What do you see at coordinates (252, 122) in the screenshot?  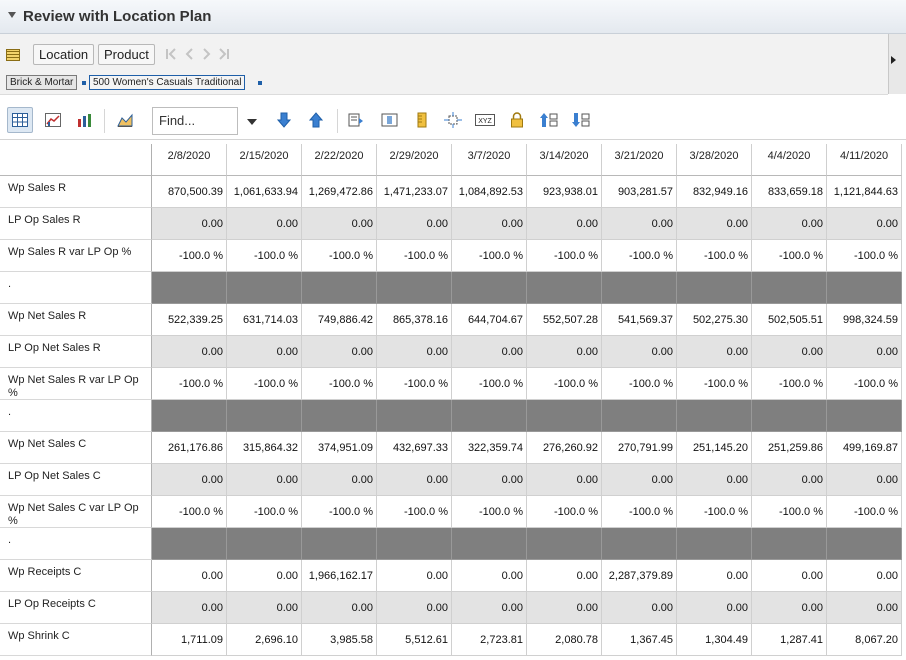 I see `find-dropdown-icon` at bounding box center [252, 122].